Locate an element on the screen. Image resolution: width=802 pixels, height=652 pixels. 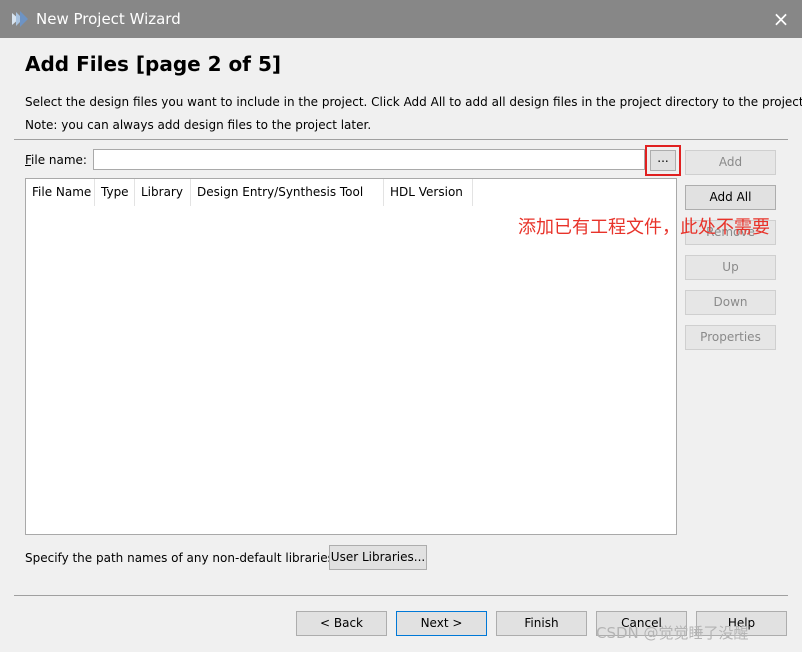
file-name-input is located at coordinates (369, 159).